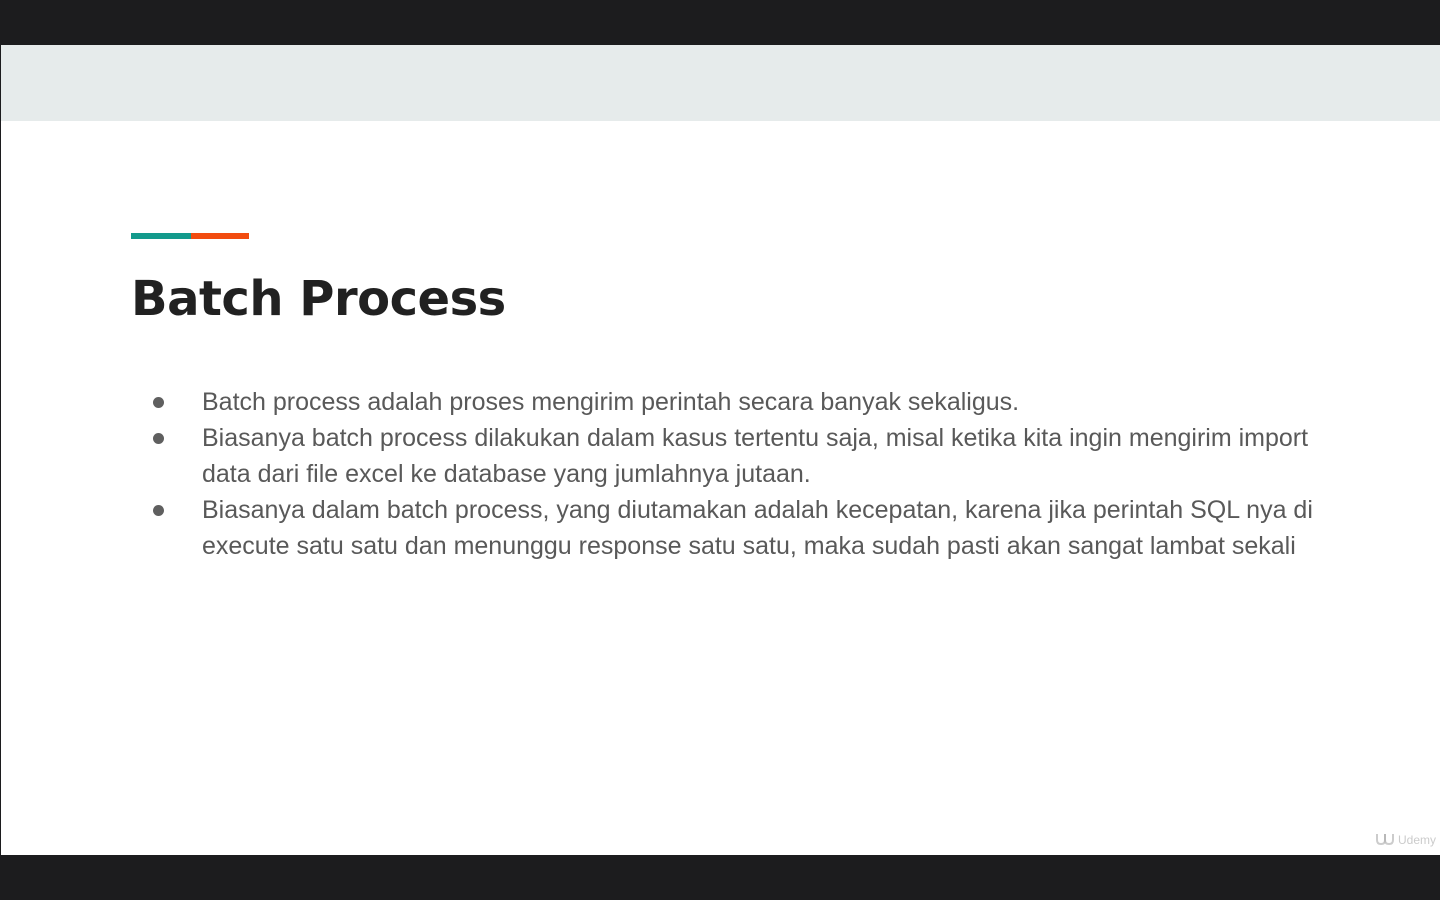 This screenshot has width=1440, height=900. Describe the element at coordinates (720, 83) in the screenshot. I see `slide-header-band` at that location.